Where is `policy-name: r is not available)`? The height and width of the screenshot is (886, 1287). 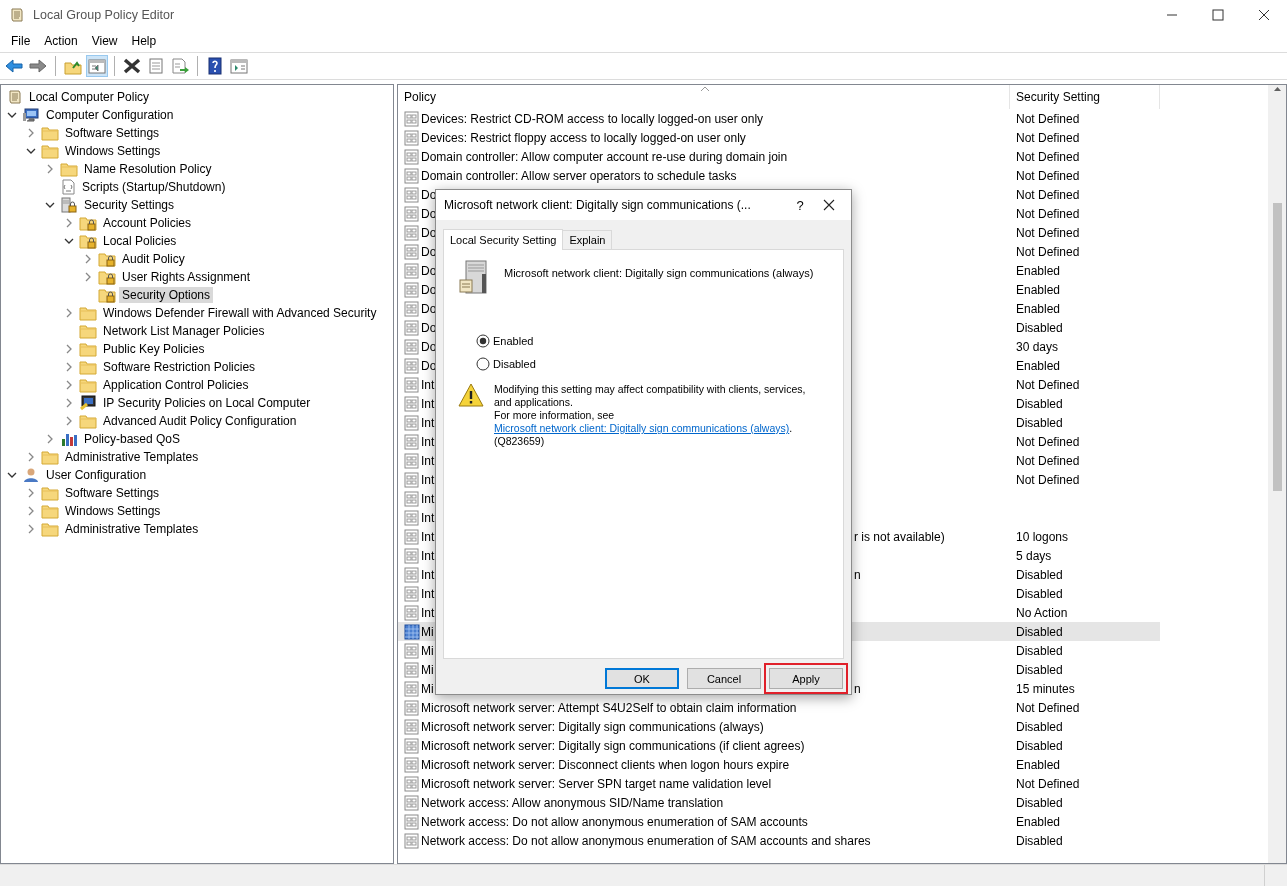 policy-name: r is not available) is located at coordinates (899, 536).